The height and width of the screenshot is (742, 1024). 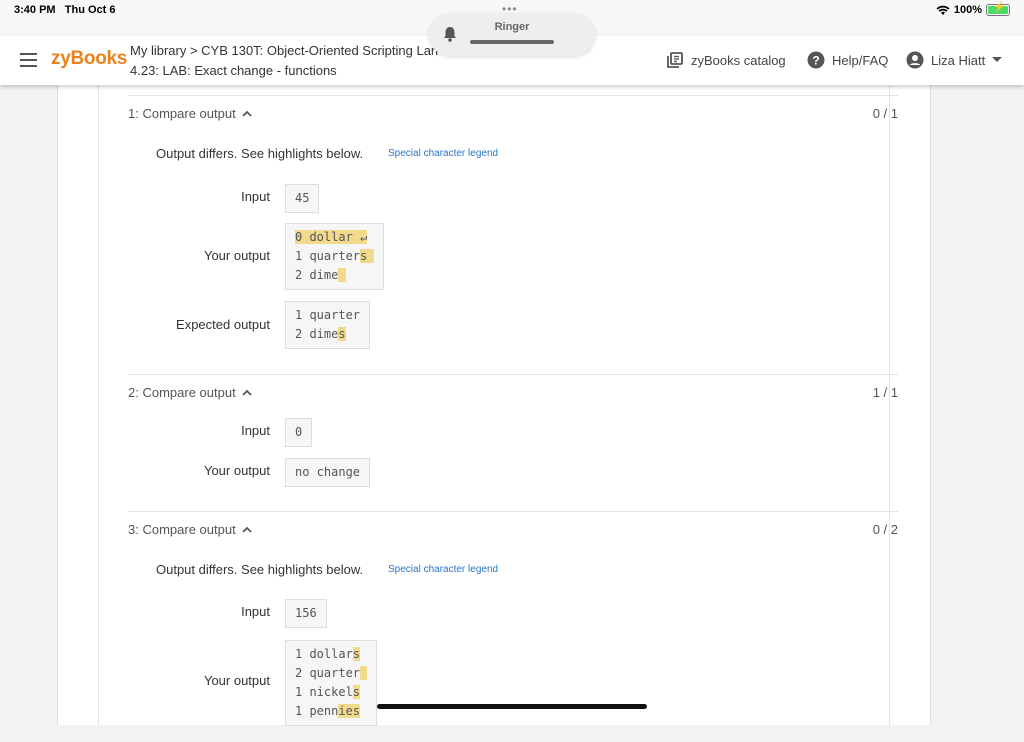 I want to click on output-line: 2 quarter, so click(x=331, y=673).